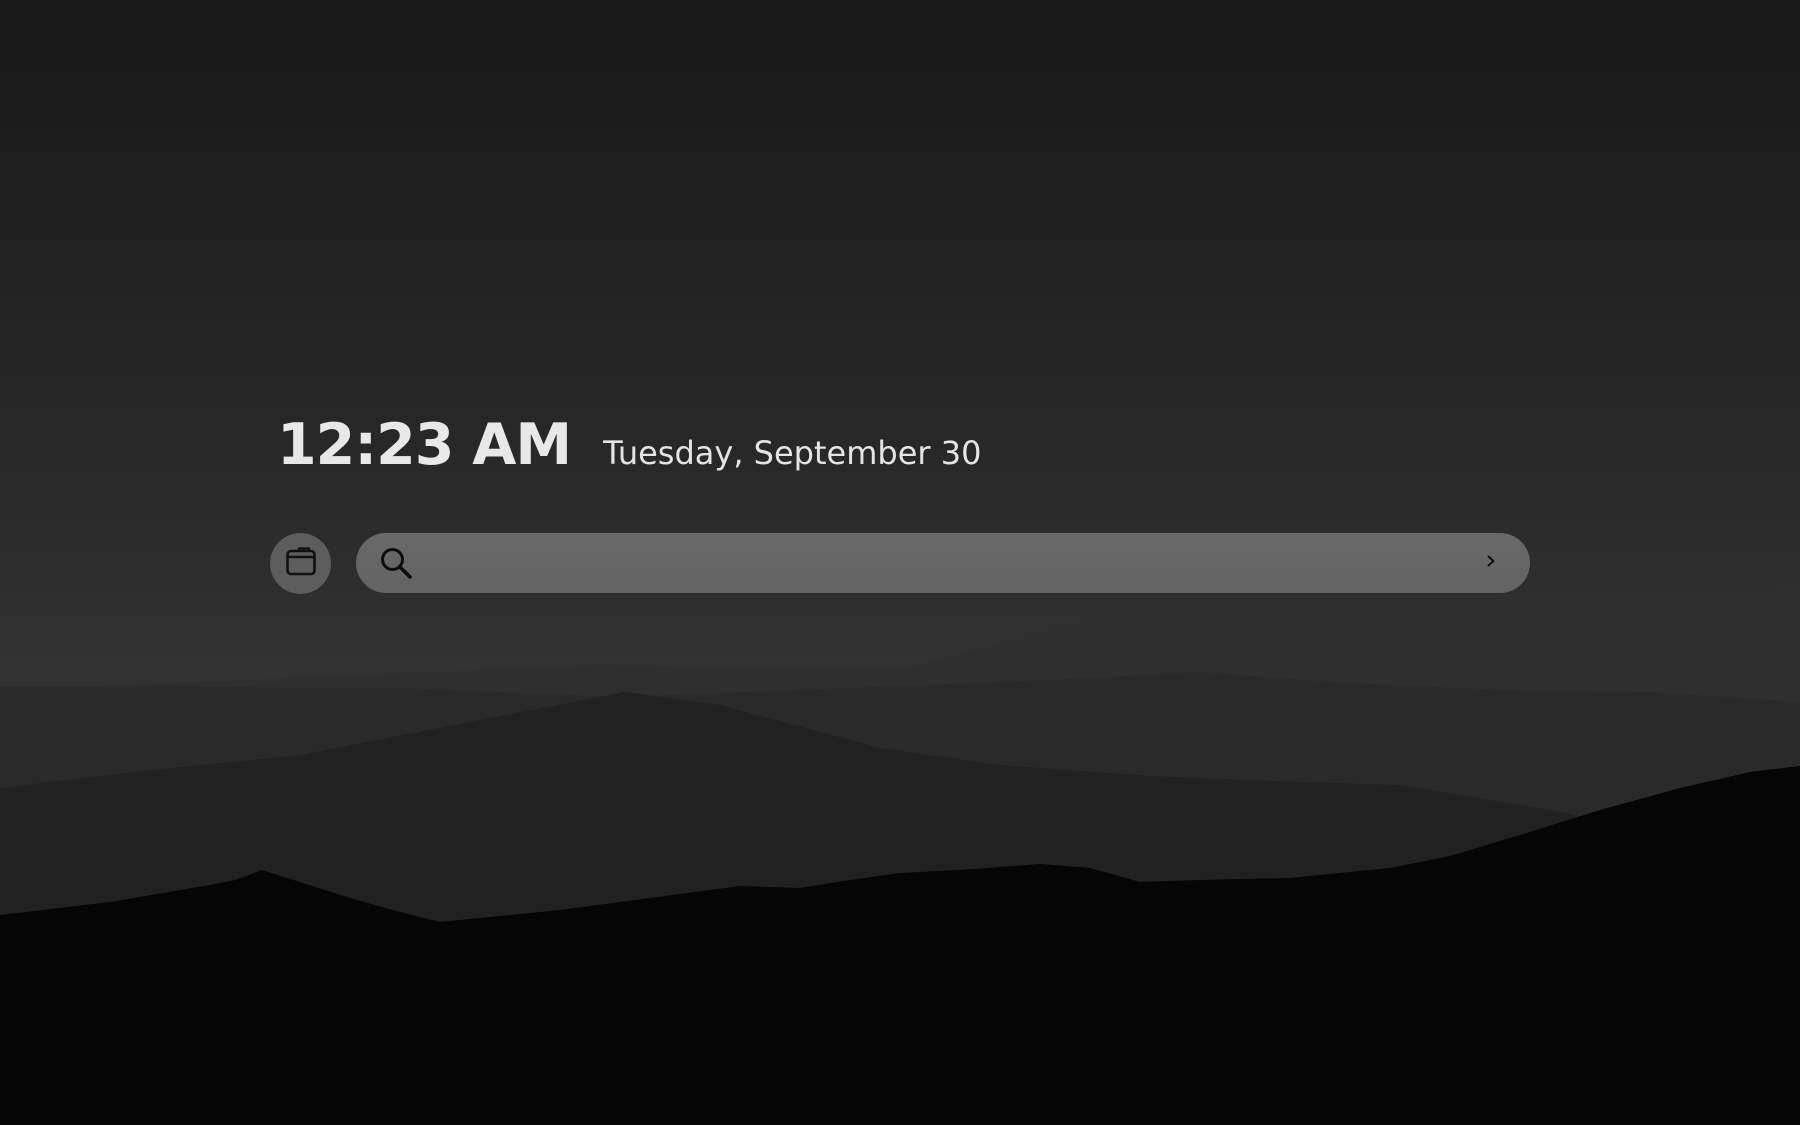 The height and width of the screenshot is (1125, 1800). I want to click on clock-widget: 12:23 AM Tuesday, September 30, so click(629, 445).